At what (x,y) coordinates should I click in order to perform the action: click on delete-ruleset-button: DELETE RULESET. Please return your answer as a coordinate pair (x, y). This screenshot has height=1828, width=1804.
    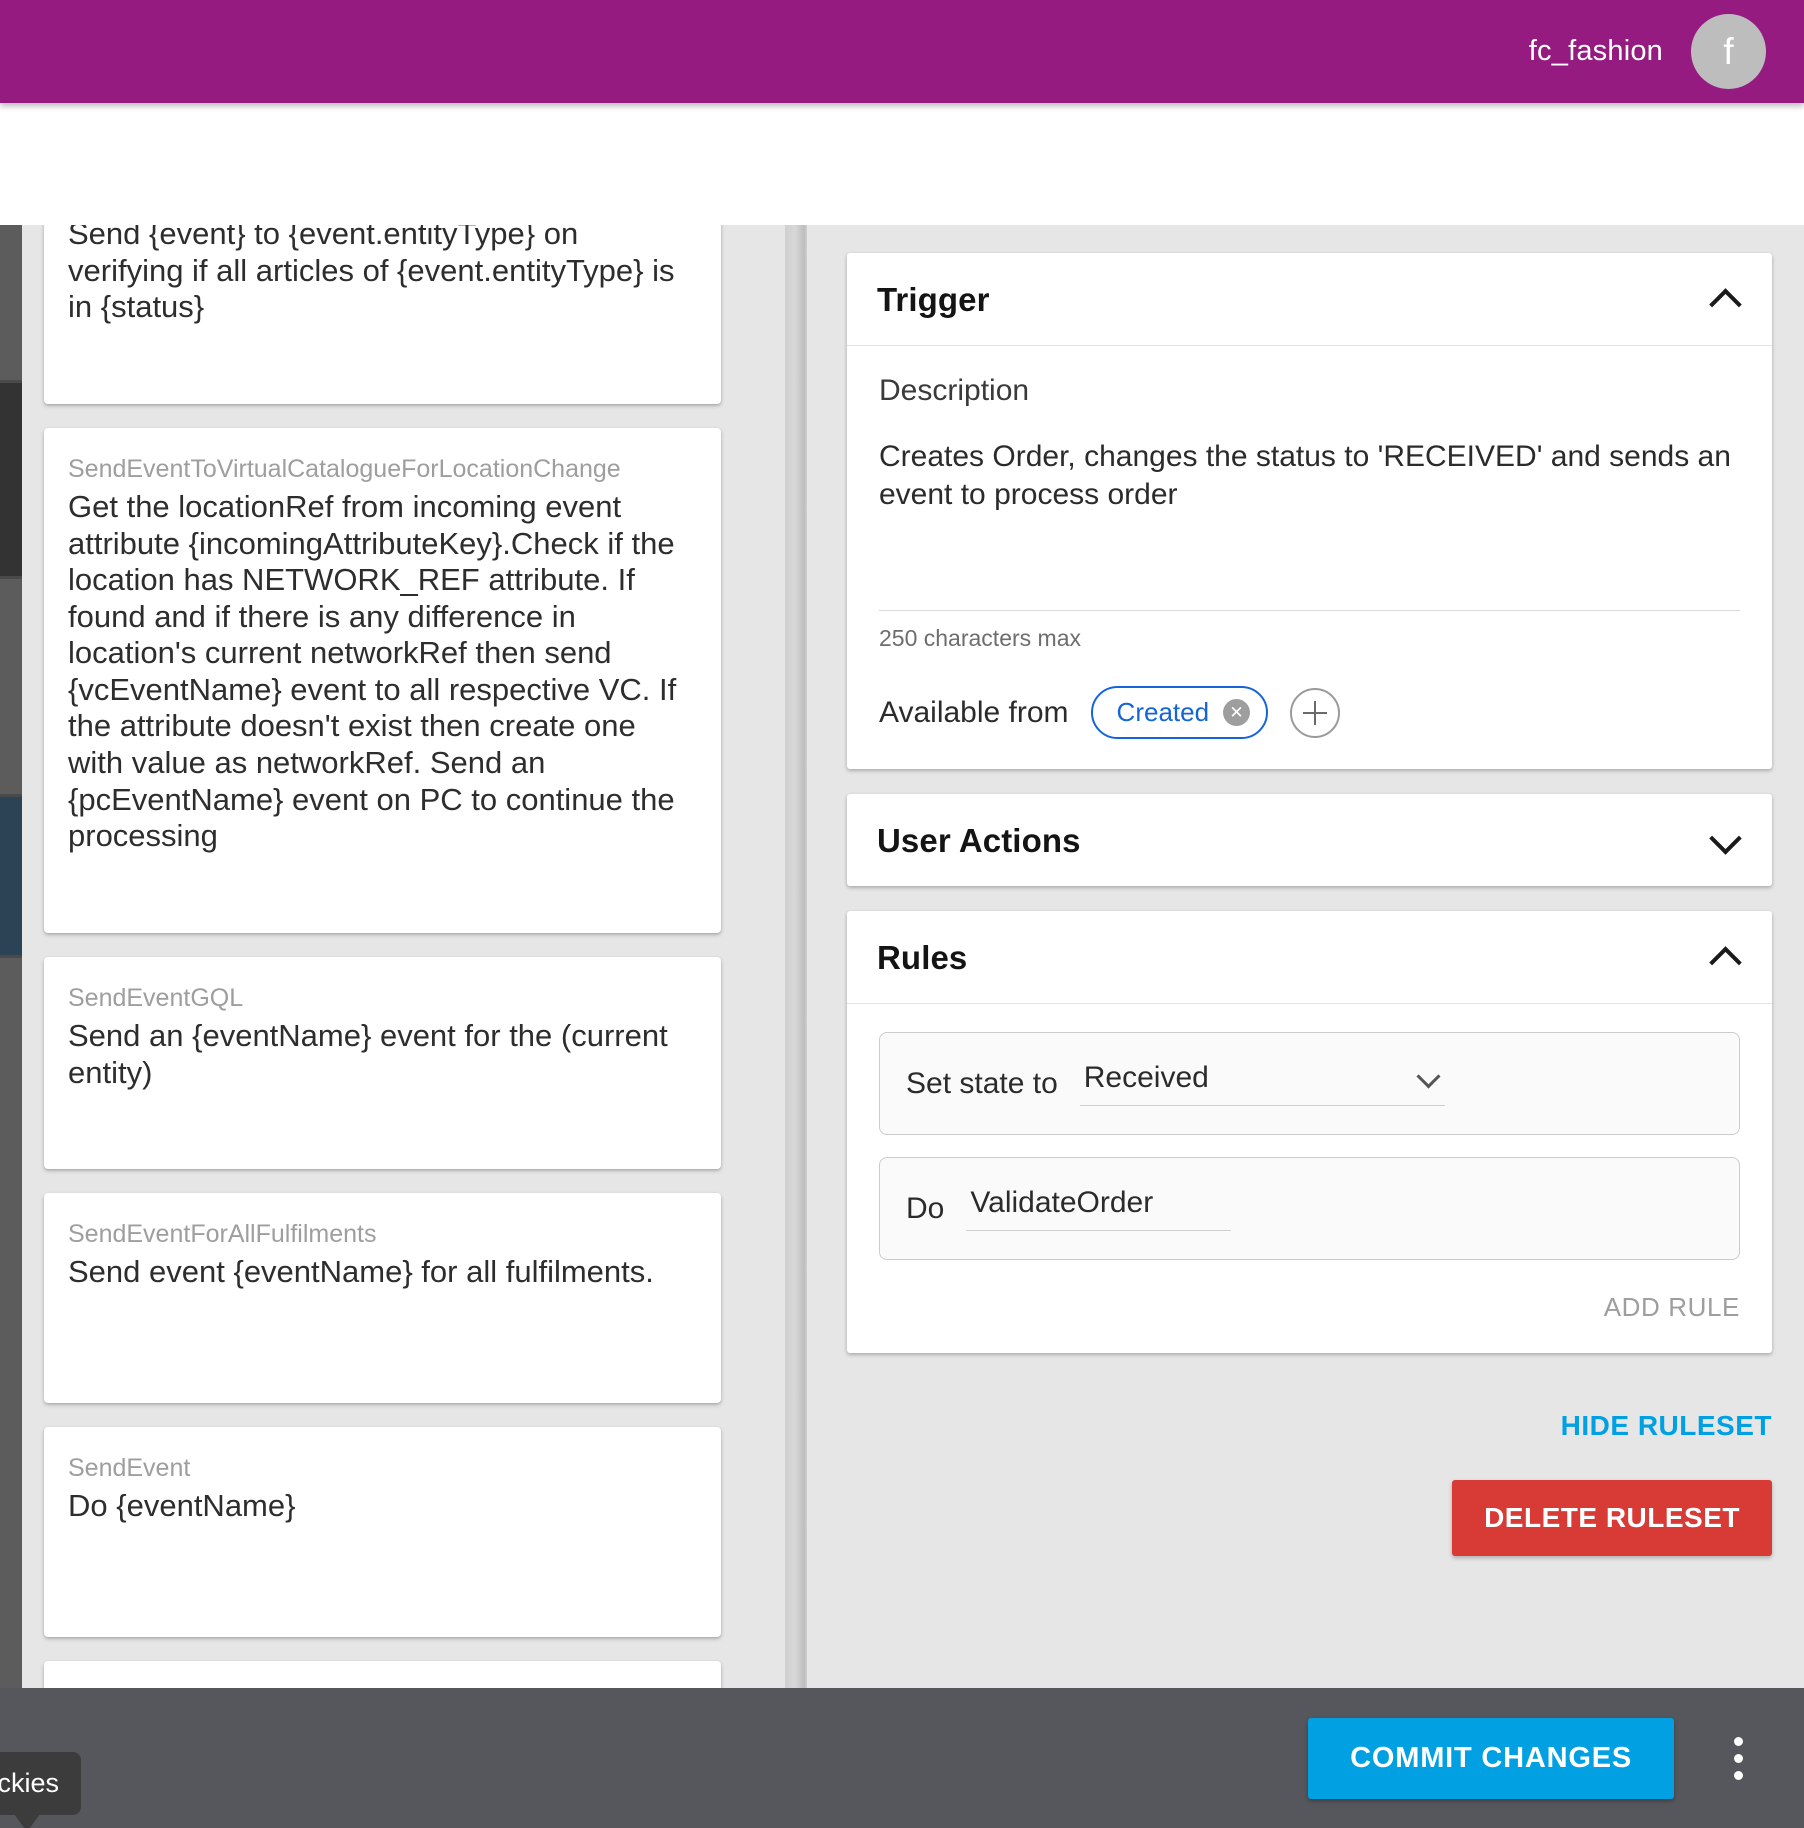
    Looking at the image, I should click on (1612, 1518).